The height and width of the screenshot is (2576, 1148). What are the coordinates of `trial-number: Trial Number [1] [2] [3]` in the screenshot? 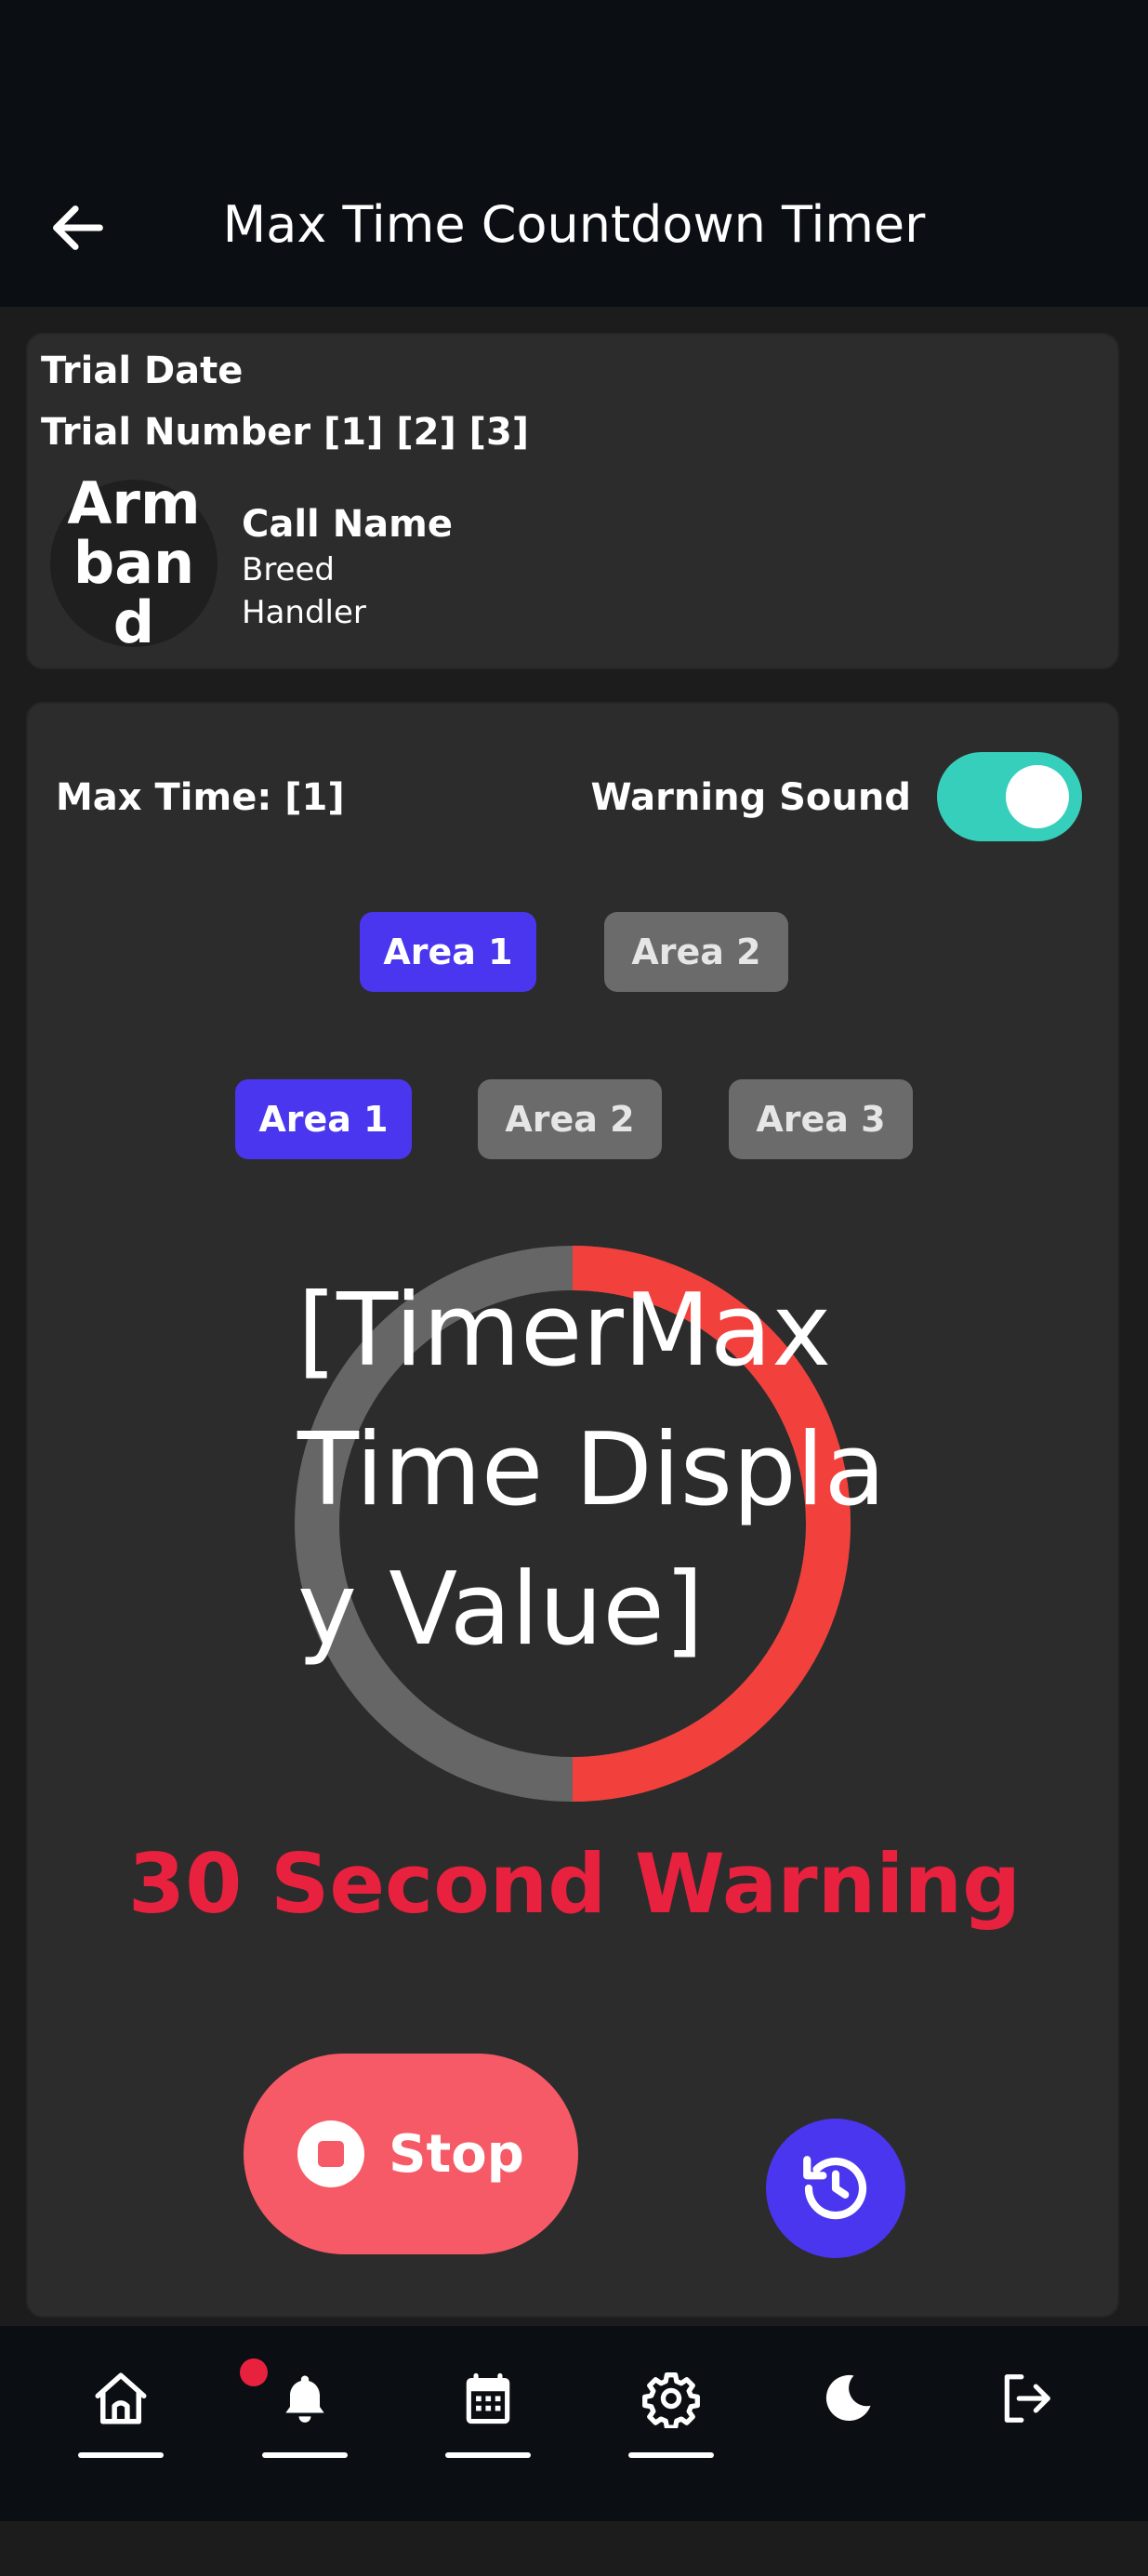 It's located at (285, 432).